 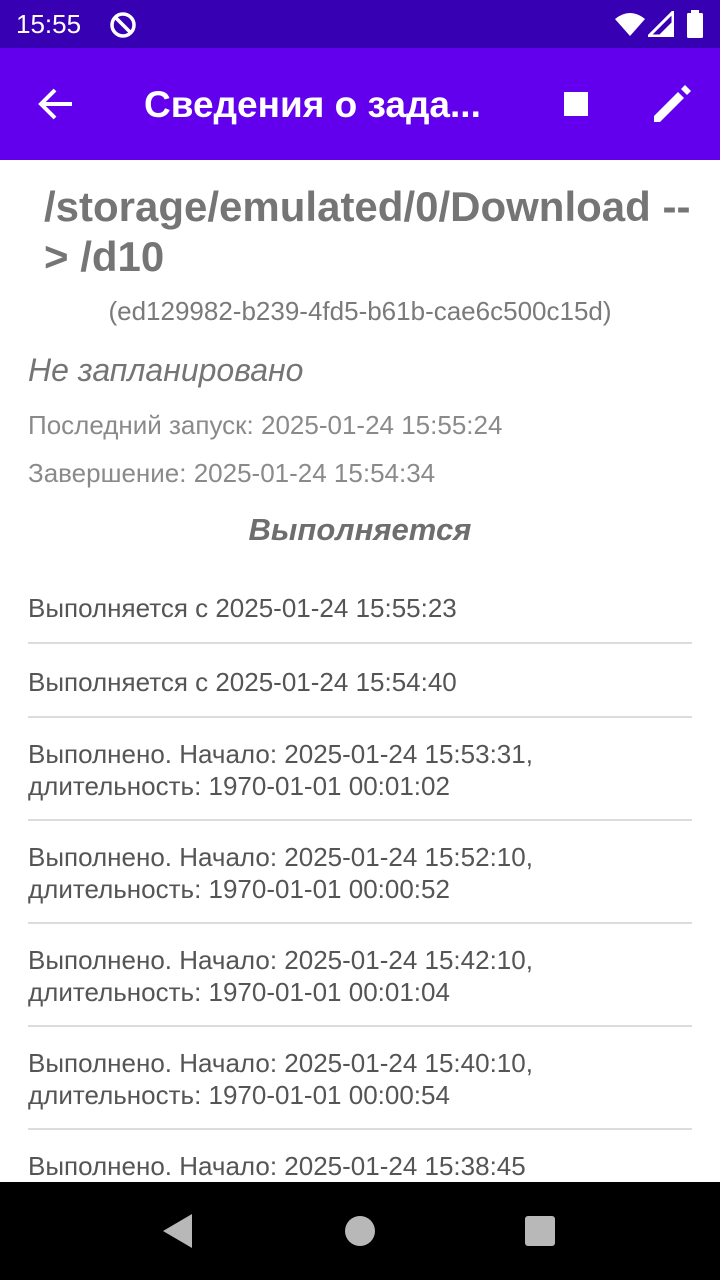 What do you see at coordinates (661, 24) in the screenshot?
I see `cellular-signal-icon` at bounding box center [661, 24].